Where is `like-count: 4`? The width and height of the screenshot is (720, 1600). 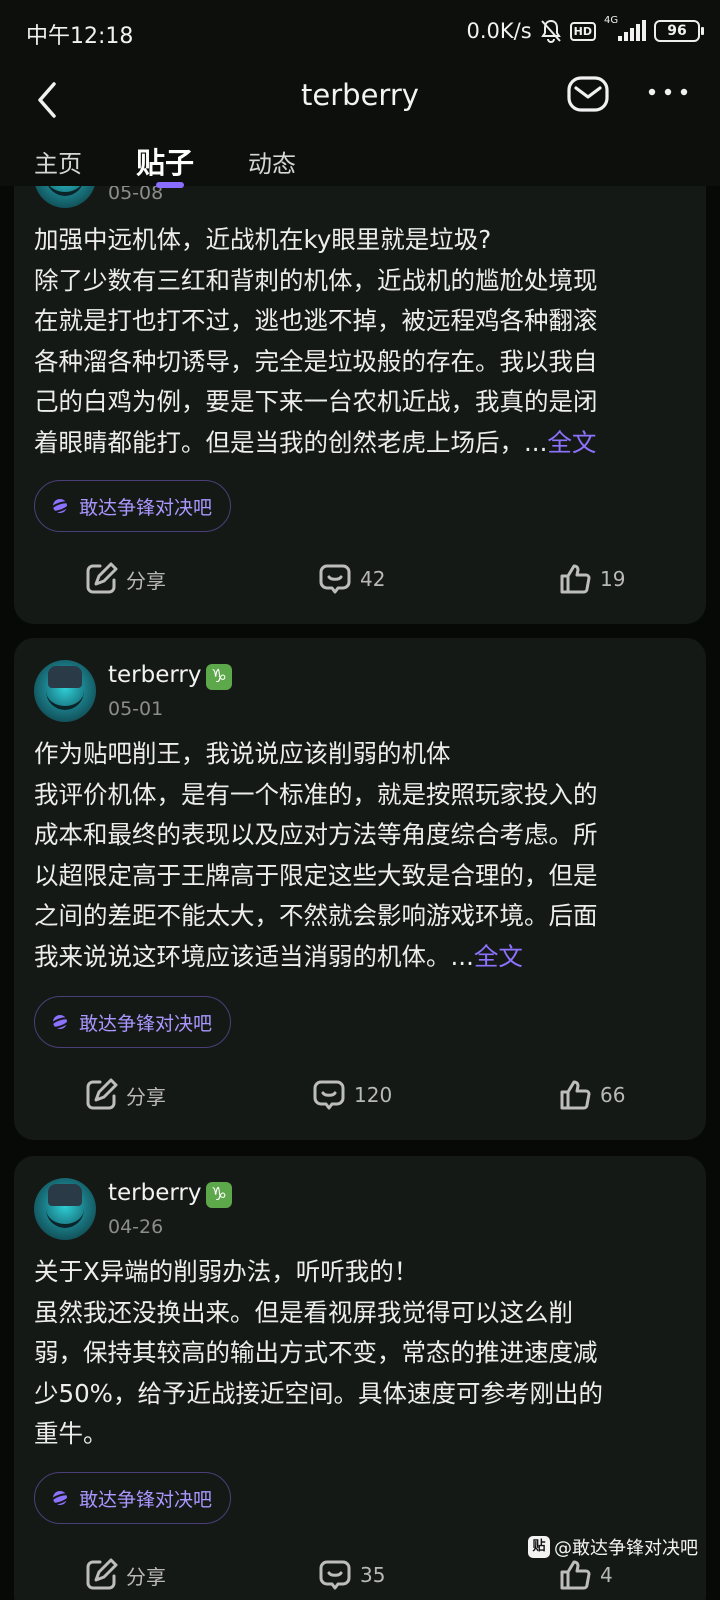 like-count: 4 is located at coordinates (606, 1575).